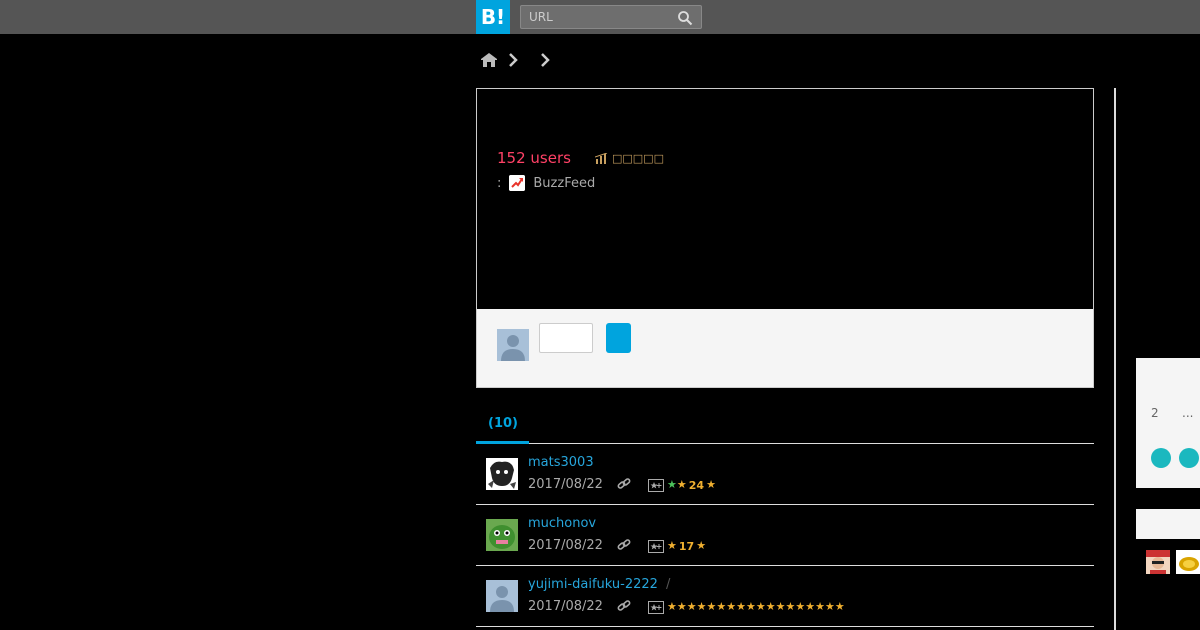  I want to click on green-star-icon: ★, so click(672, 485).